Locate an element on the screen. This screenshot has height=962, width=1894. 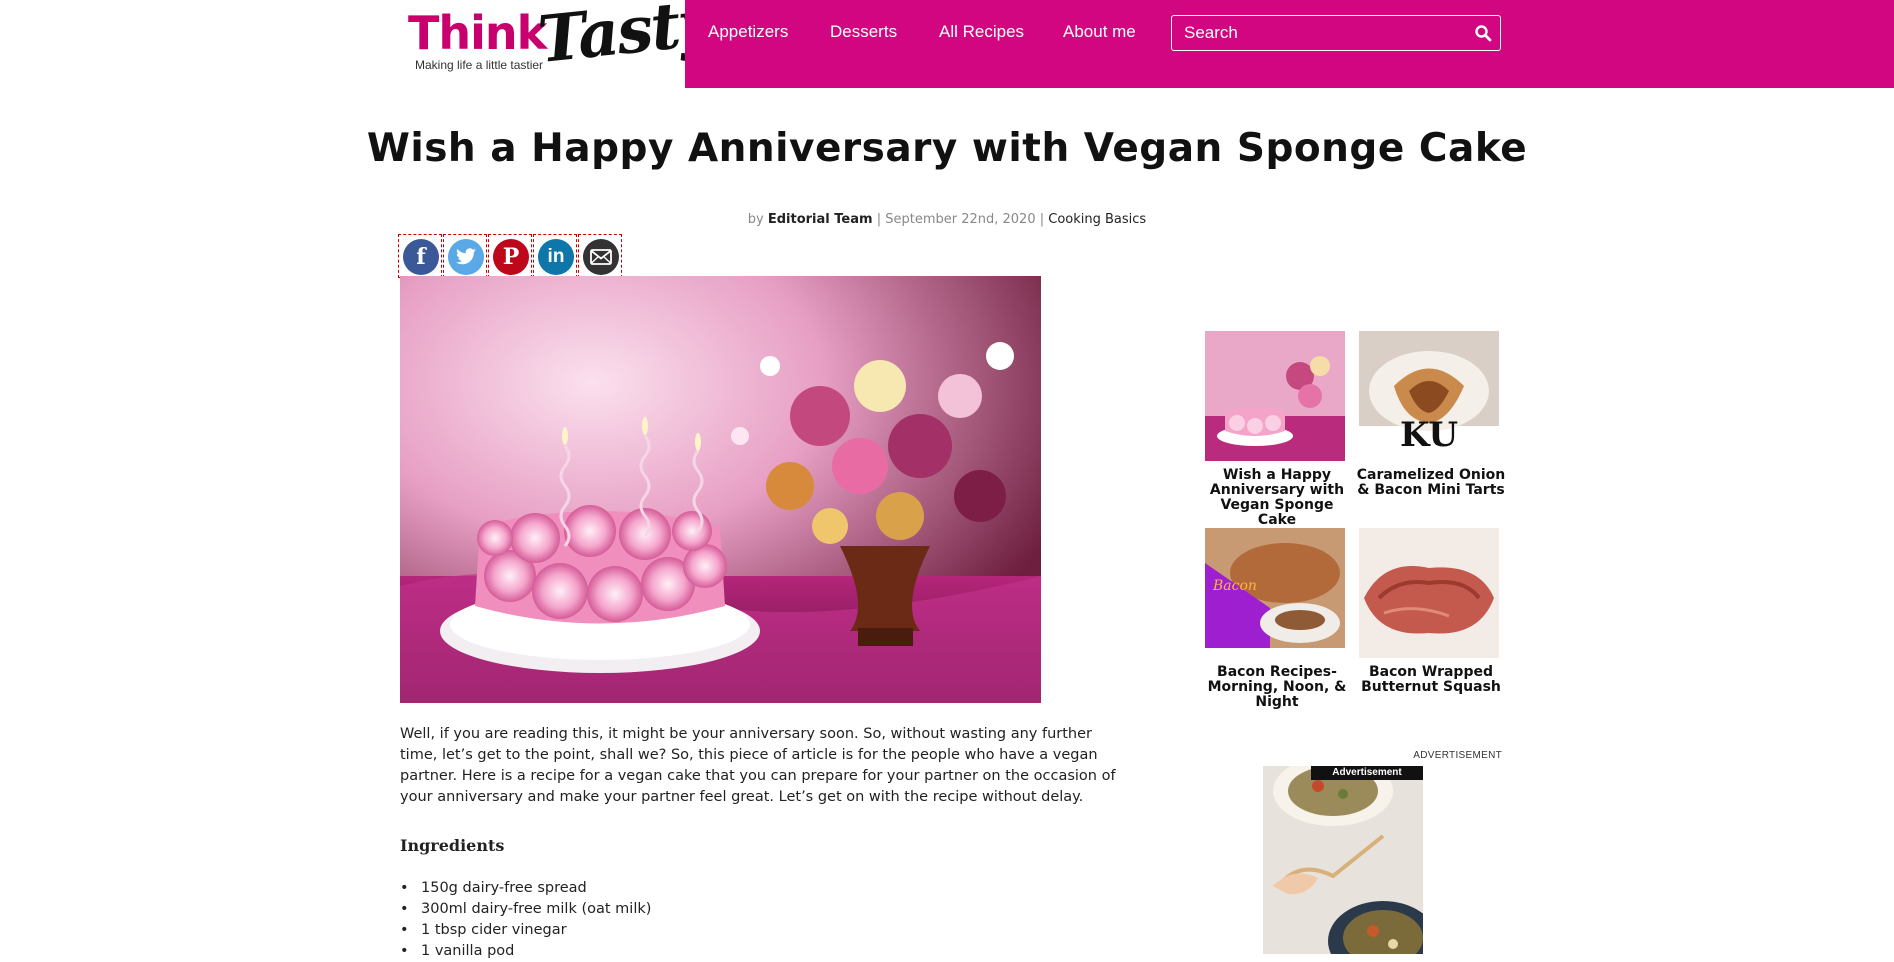
facebook-icon: f is located at coordinates (421, 257).